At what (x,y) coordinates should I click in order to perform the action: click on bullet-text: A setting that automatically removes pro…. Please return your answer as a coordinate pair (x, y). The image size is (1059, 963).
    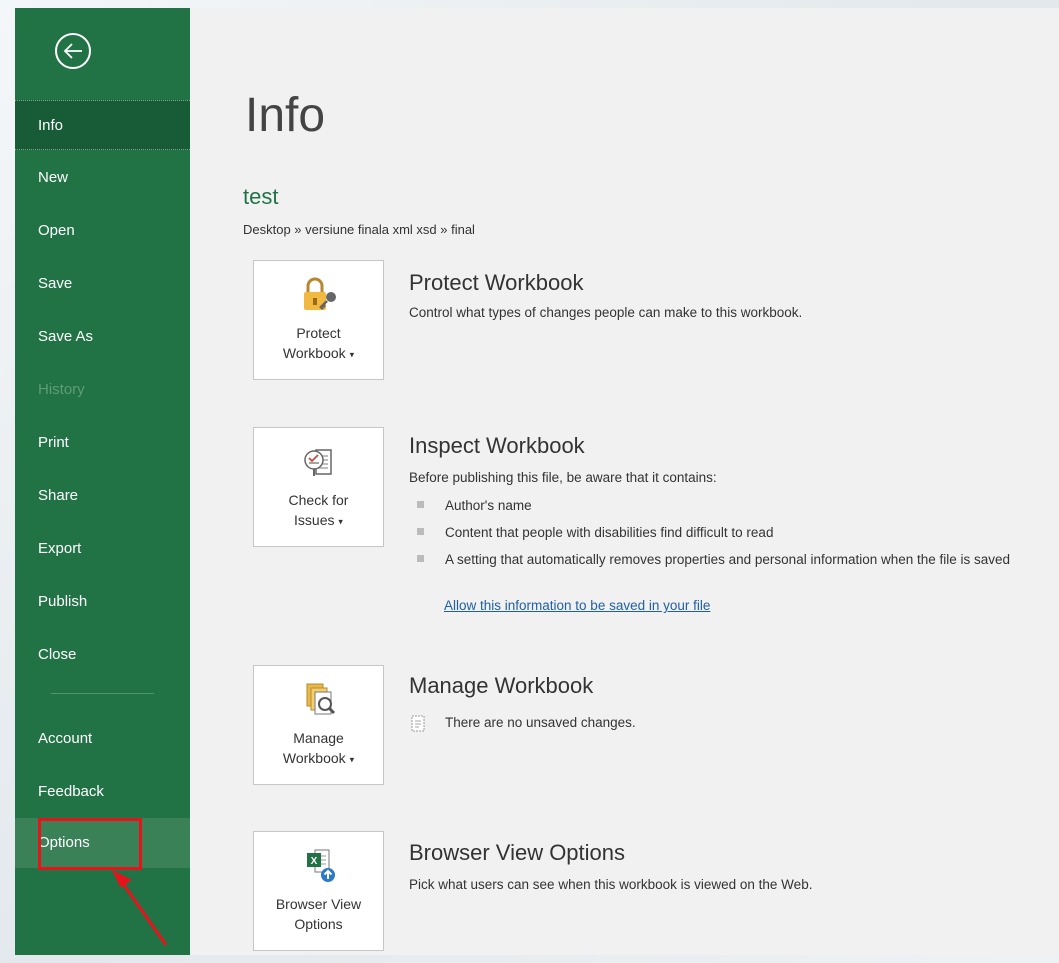
    Looking at the image, I should click on (728, 559).